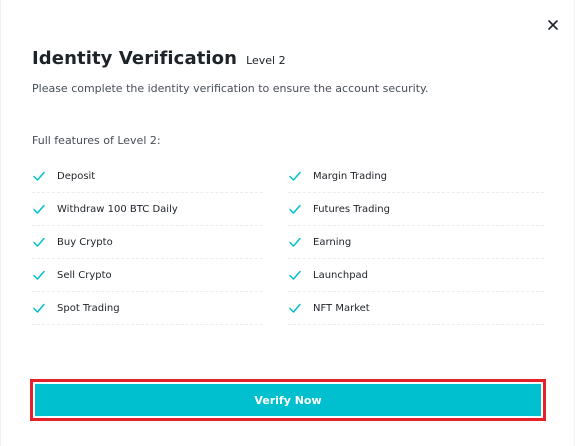 The height and width of the screenshot is (446, 575). What do you see at coordinates (117, 209) in the screenshot?
I see `feature-label: Withdraw 100 BTC Daily` at bounding box center [117, 209].